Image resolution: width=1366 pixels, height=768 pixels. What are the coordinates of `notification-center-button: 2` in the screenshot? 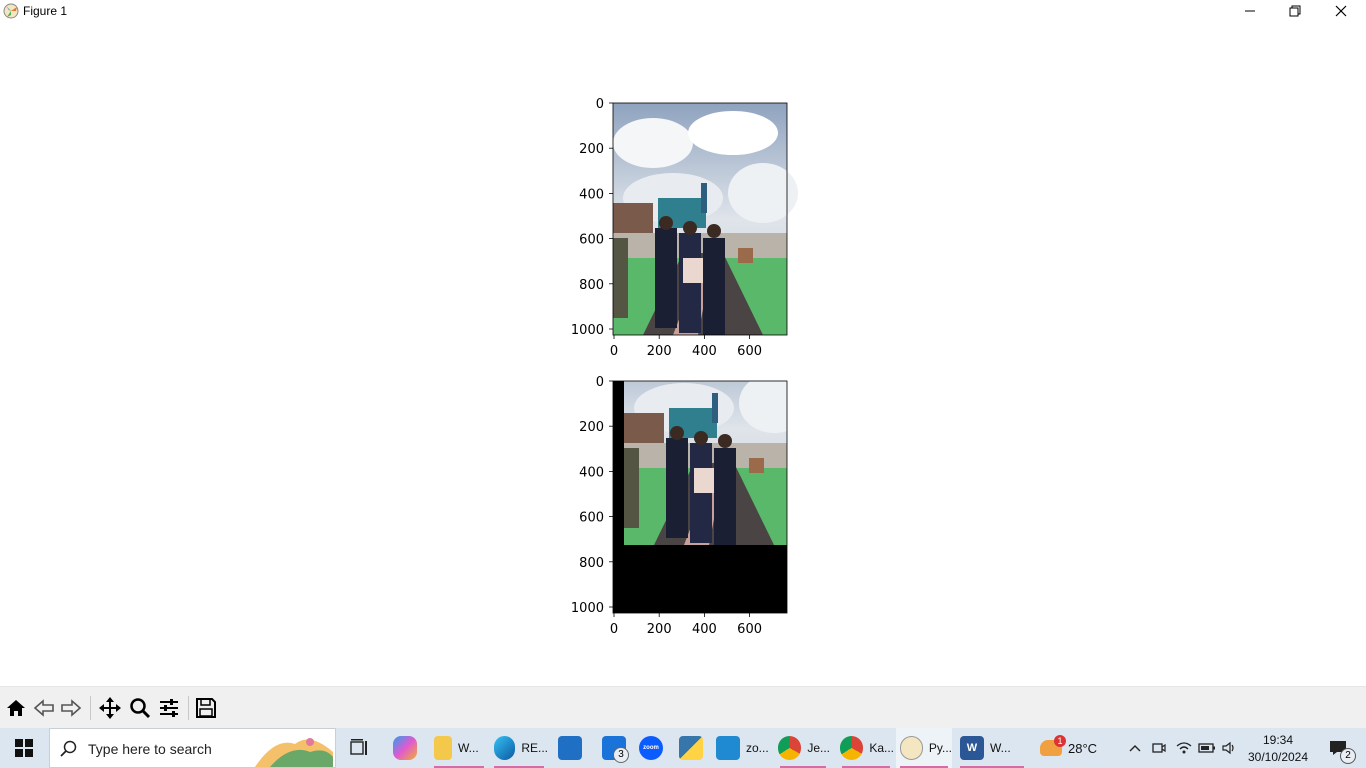 It's located at (1338, 748).